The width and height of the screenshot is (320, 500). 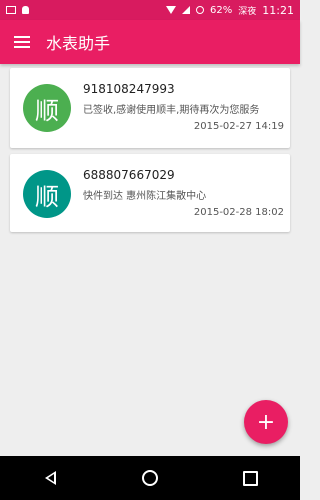 I want to click on home-icon, so click(x=150, y=478).